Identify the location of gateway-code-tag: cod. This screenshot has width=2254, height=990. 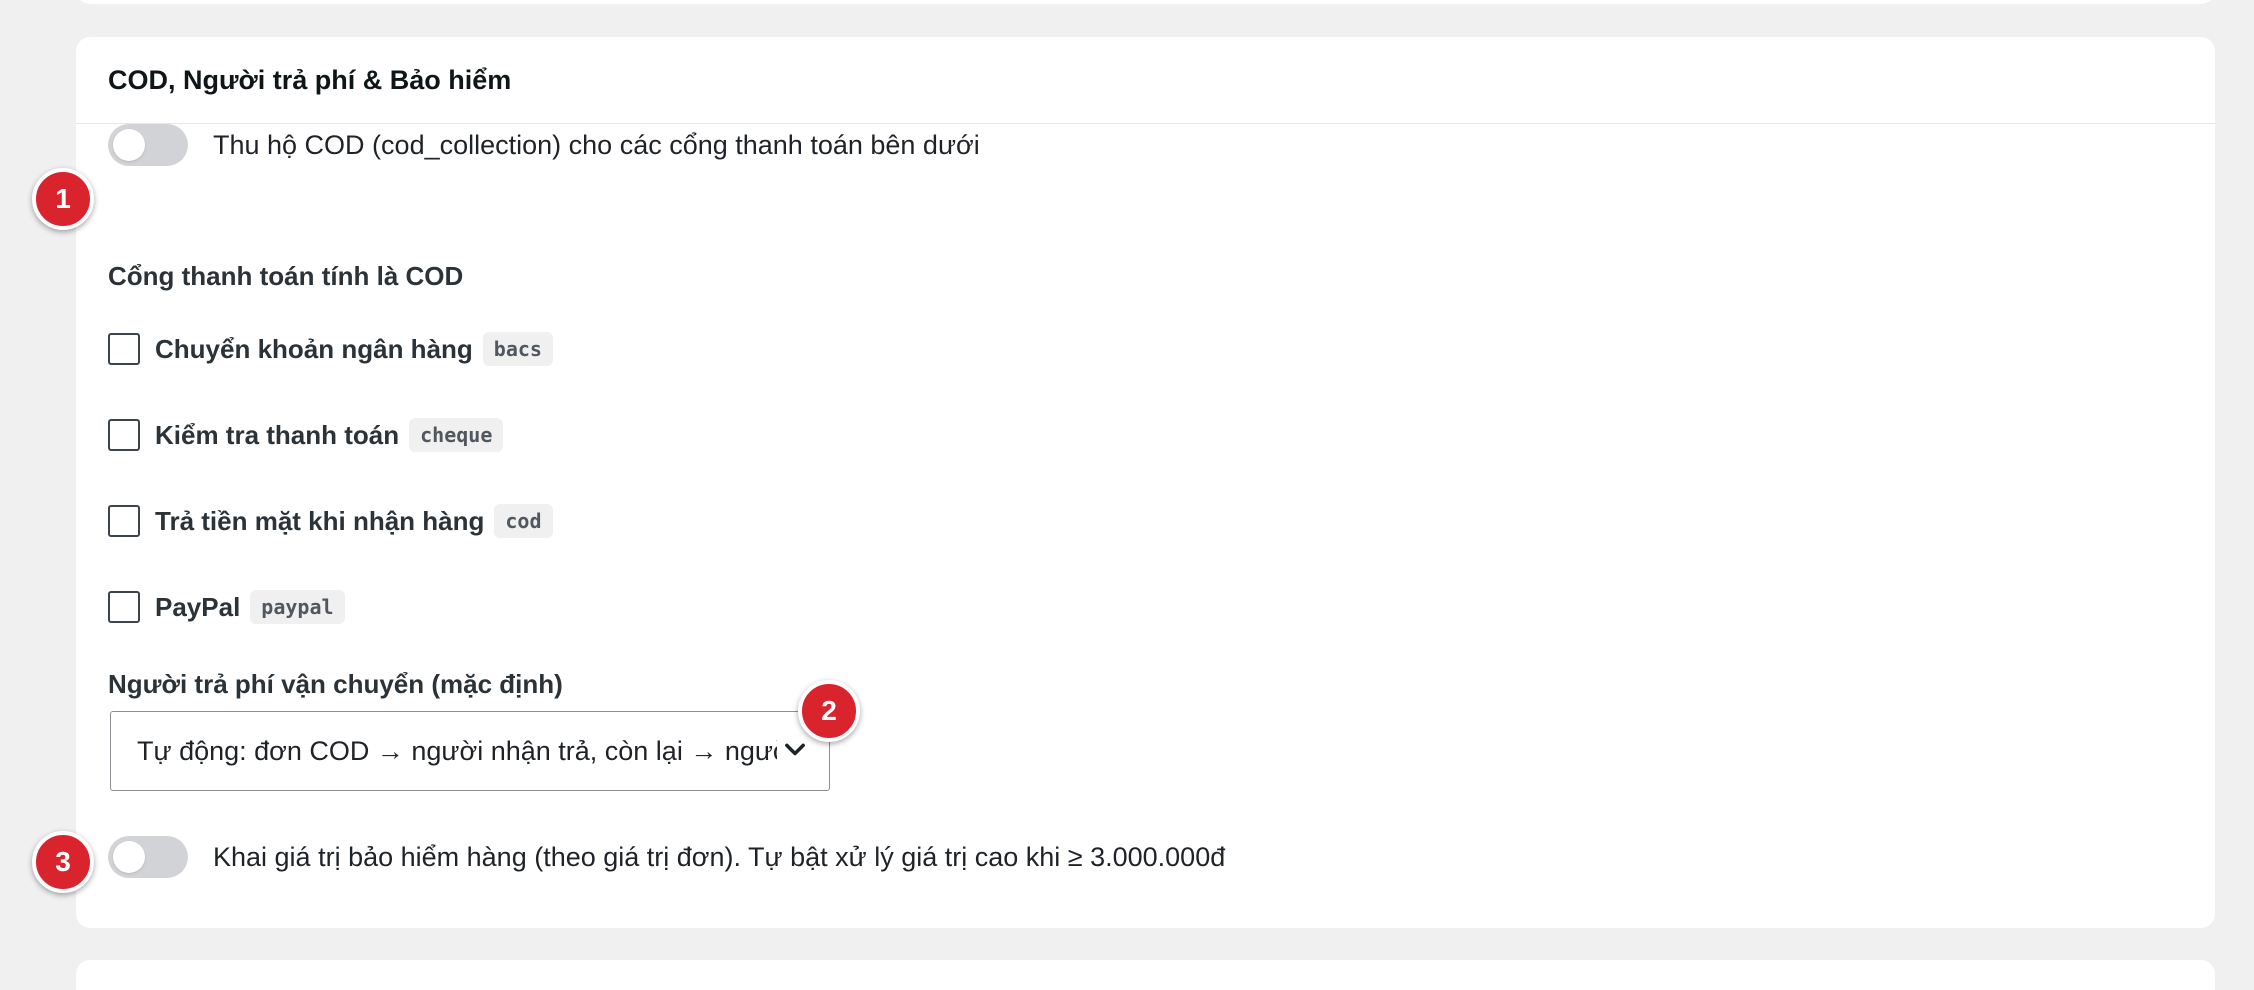
(523, 521).